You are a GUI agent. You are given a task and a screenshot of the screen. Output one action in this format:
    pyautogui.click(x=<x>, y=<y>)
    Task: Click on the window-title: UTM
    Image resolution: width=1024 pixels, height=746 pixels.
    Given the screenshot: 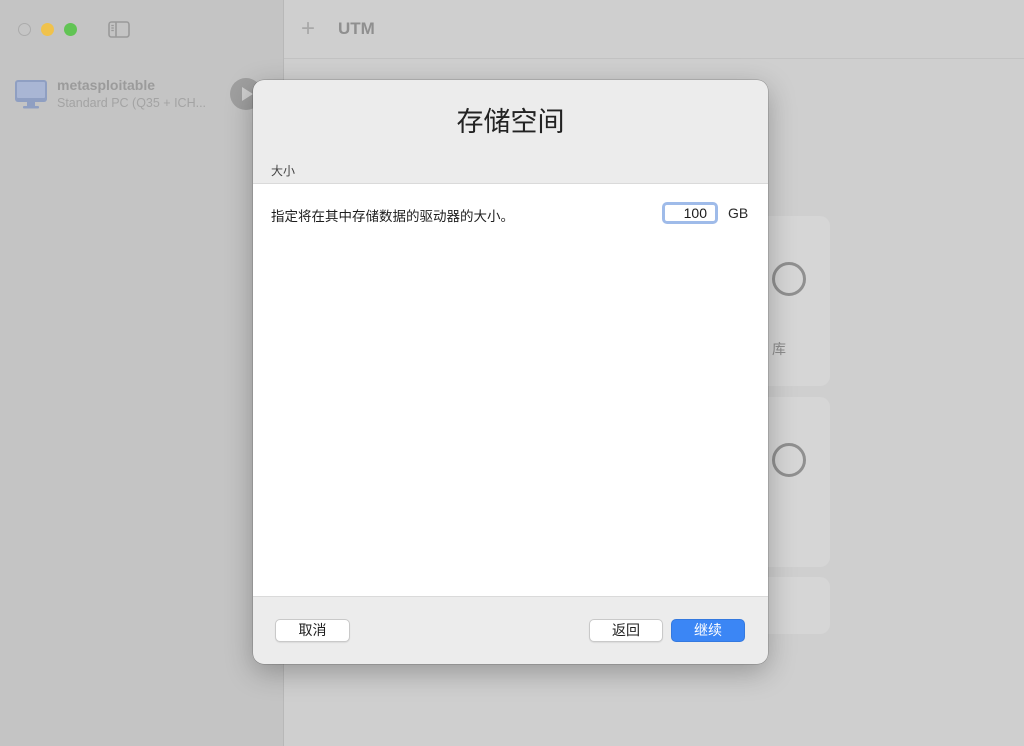 What is the action you would take?
    pyautogui.click(x=356, y=28)
    